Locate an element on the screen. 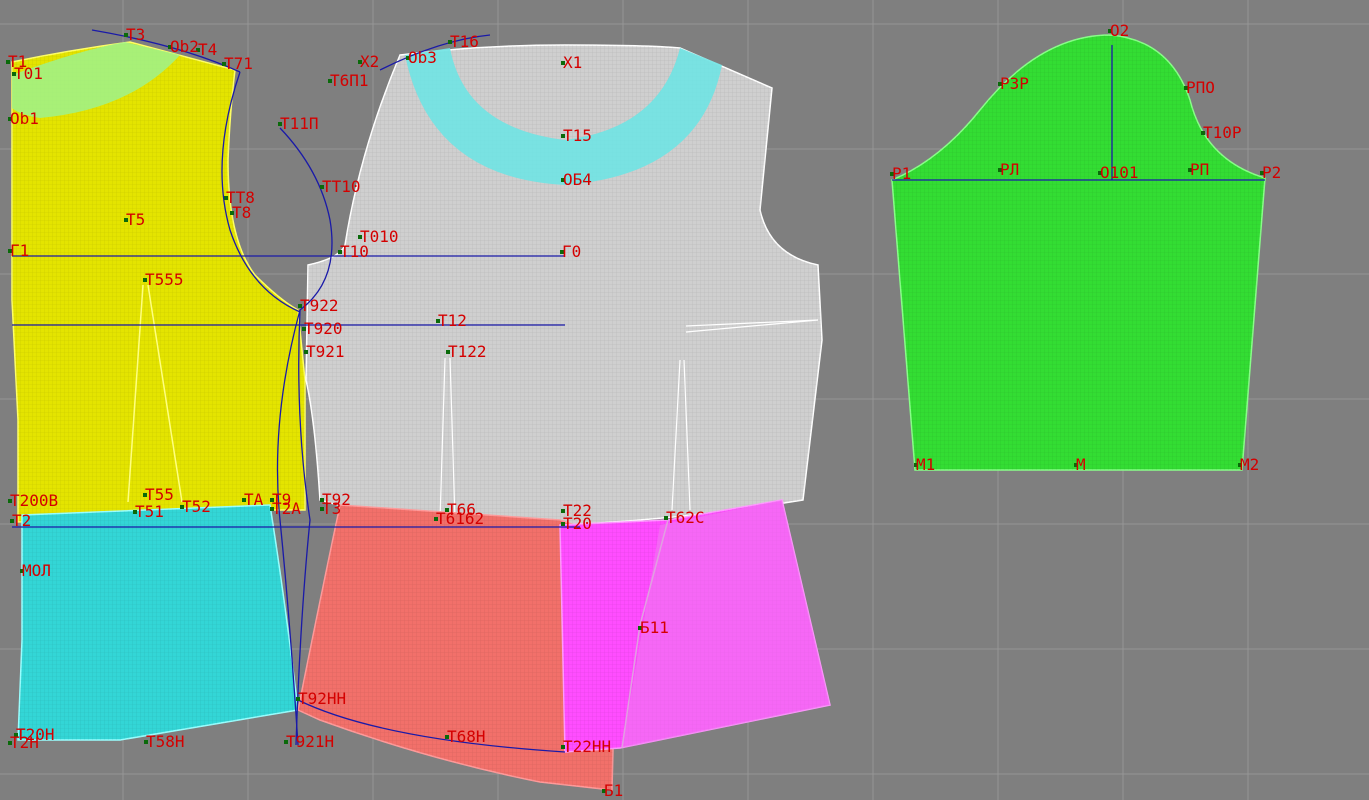 The height and width of the screenshot is (800, 1369). label-mol: МОЛ is located at coordinates (36, 570).